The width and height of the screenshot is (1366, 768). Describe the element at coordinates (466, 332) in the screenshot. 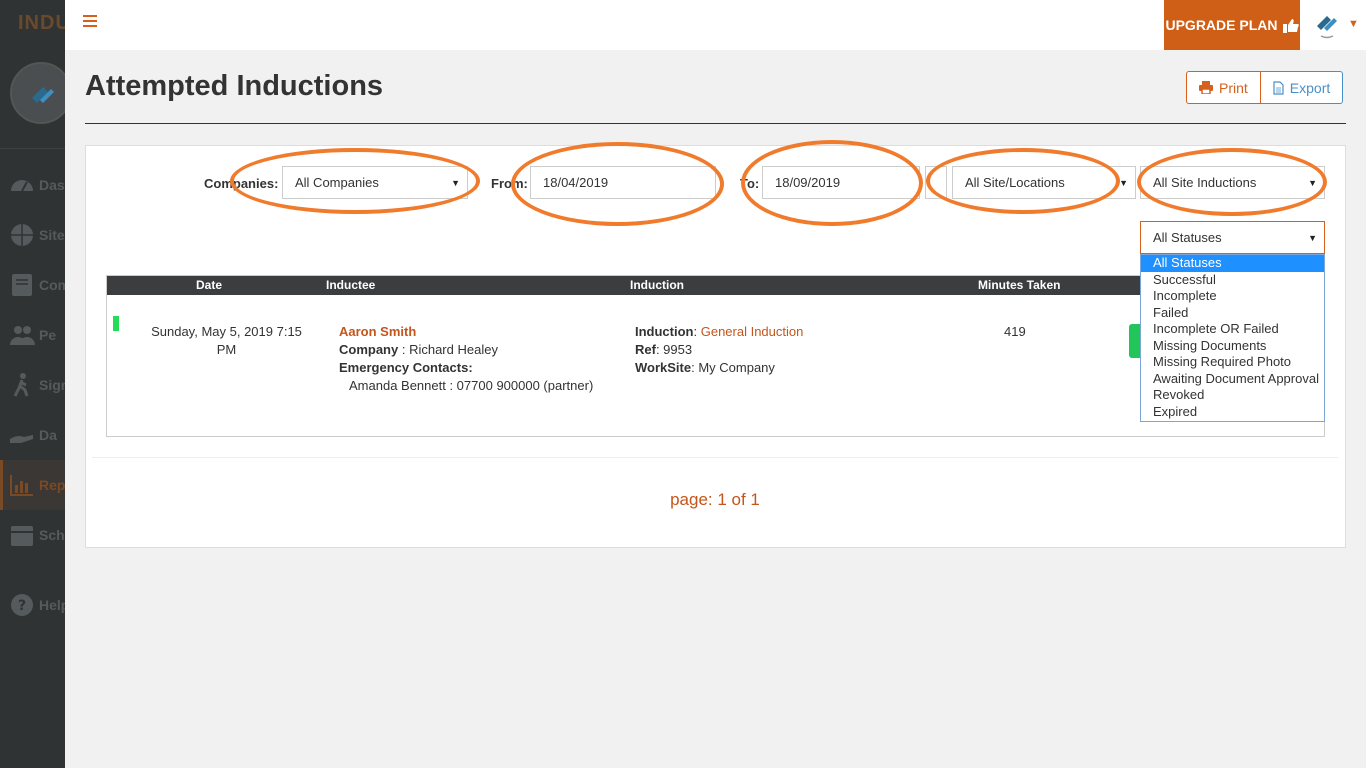

I see `inductee-name-link: Aaron Smith` at that location.